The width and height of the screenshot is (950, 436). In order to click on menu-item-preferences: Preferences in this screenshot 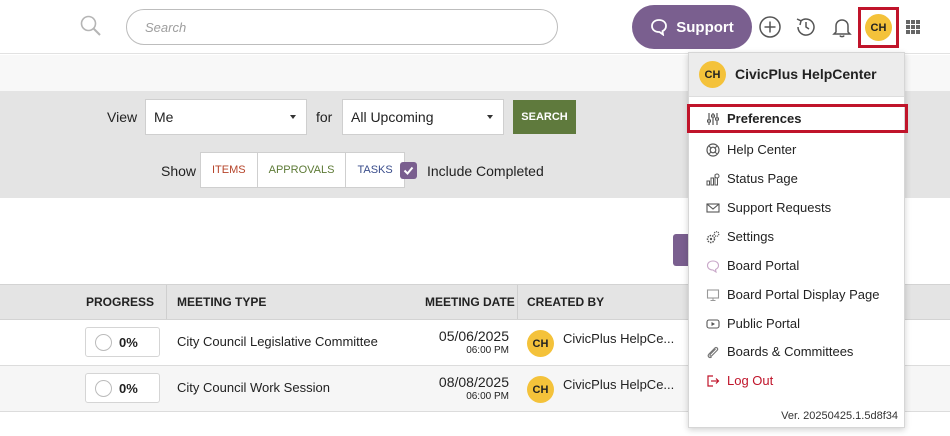, I will do `click(797, 118)`.